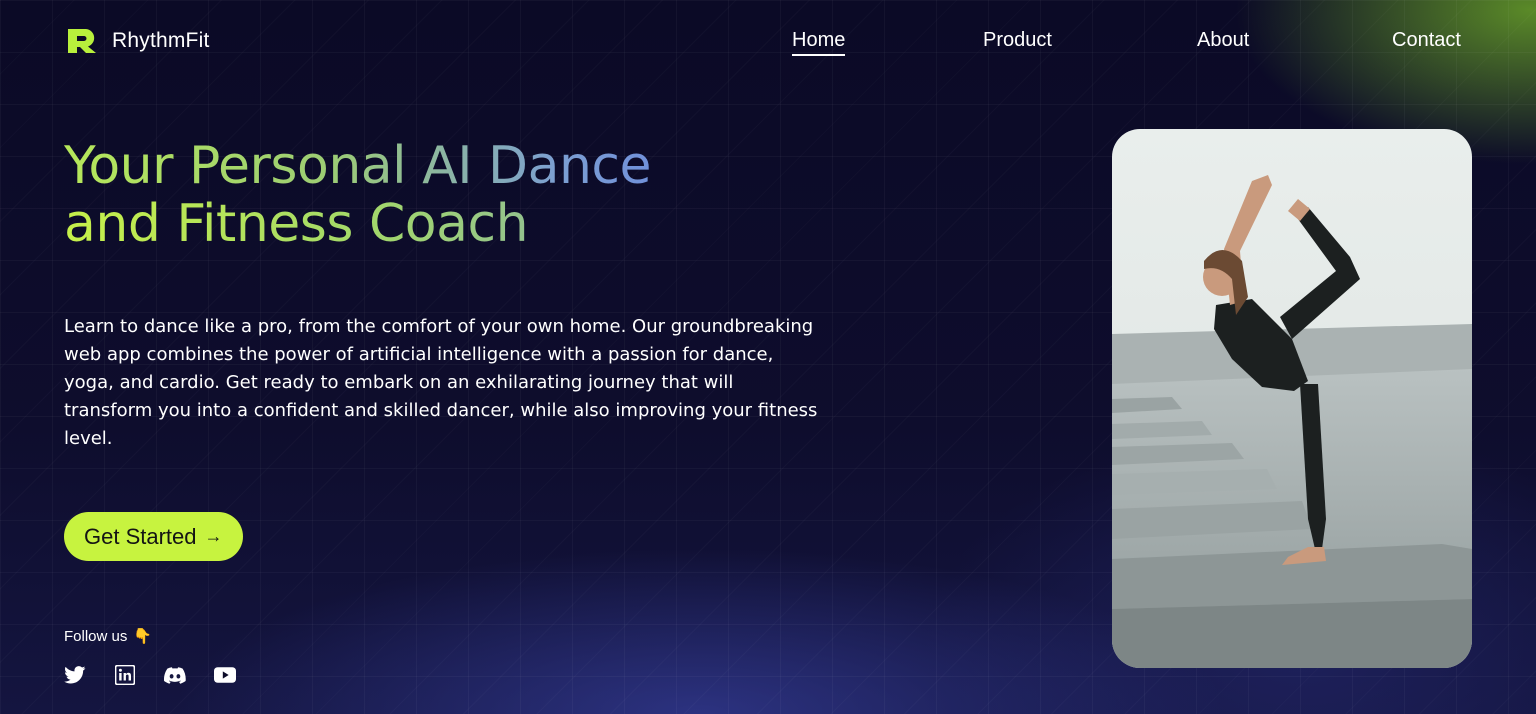 Image resolution: width=1536 pixels, height=714 pixels. I want to click on linkedin-icon, so click(125, 675).